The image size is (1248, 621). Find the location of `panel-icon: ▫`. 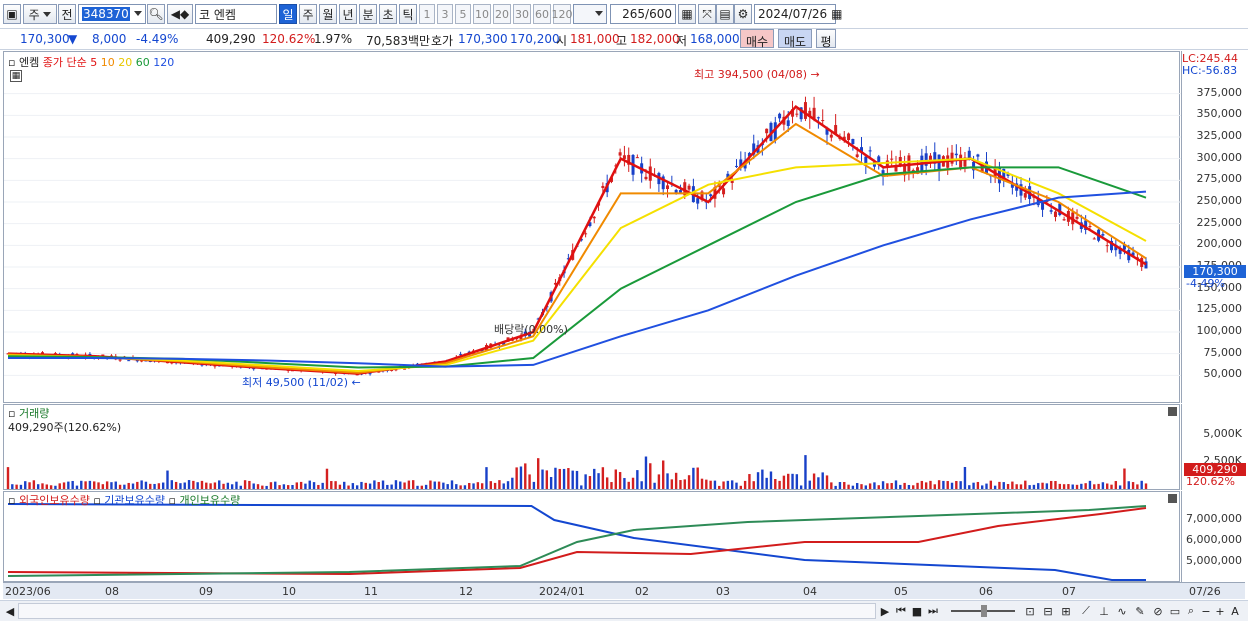

panel-icon: ▫ is located at coordinates (97, 500).